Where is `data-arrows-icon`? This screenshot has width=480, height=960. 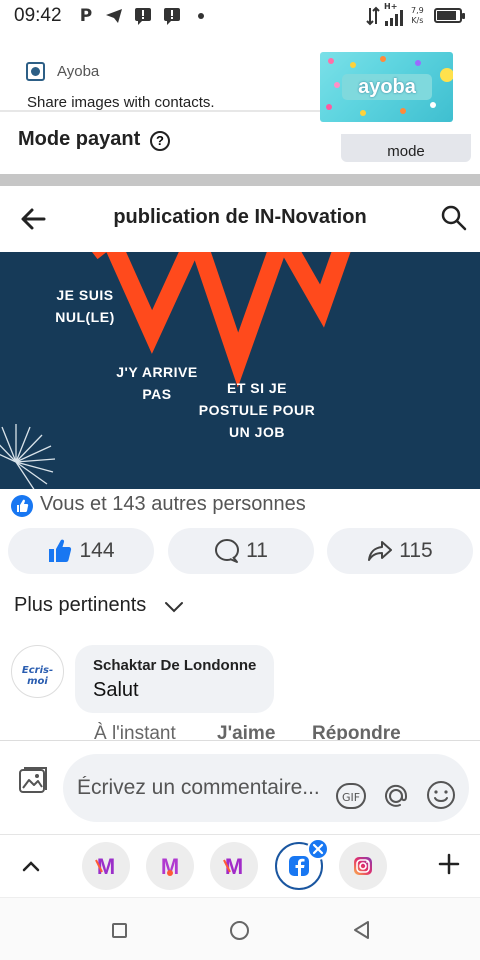 data-arrows-icon is located at coordinates (373, 16).